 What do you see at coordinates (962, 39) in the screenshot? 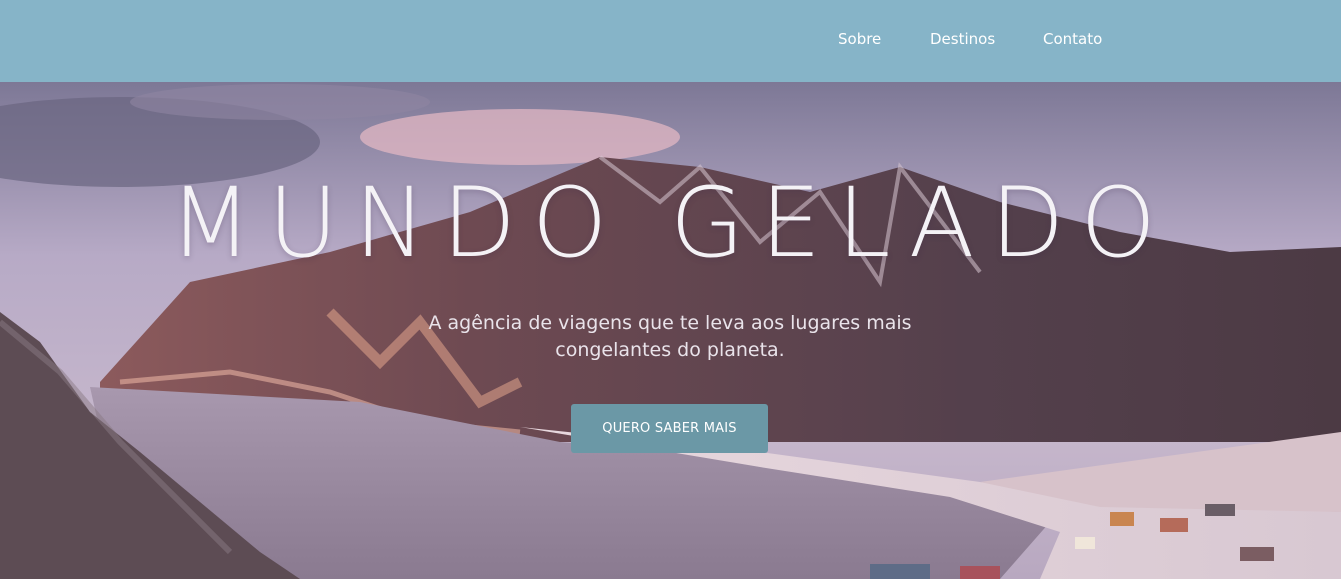
I see `nav-link-destinos: Destinos` at bounding box center [962, 39].